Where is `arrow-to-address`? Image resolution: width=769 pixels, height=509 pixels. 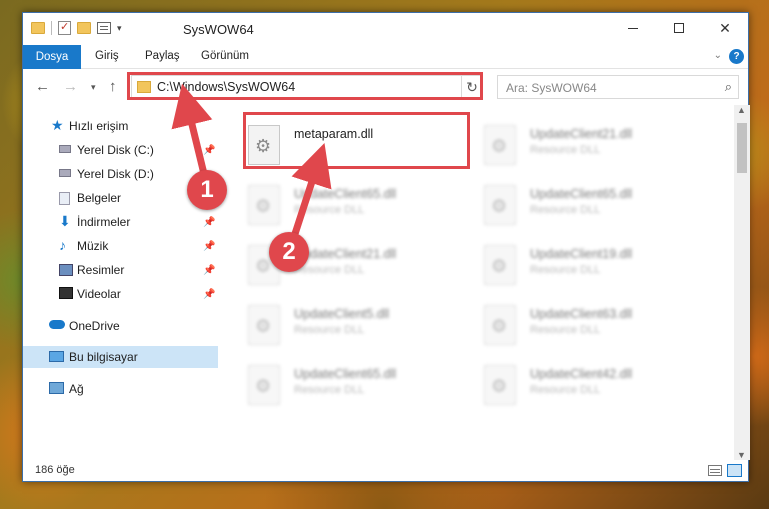
arrow-to-address is located at coordinates (192, 131).